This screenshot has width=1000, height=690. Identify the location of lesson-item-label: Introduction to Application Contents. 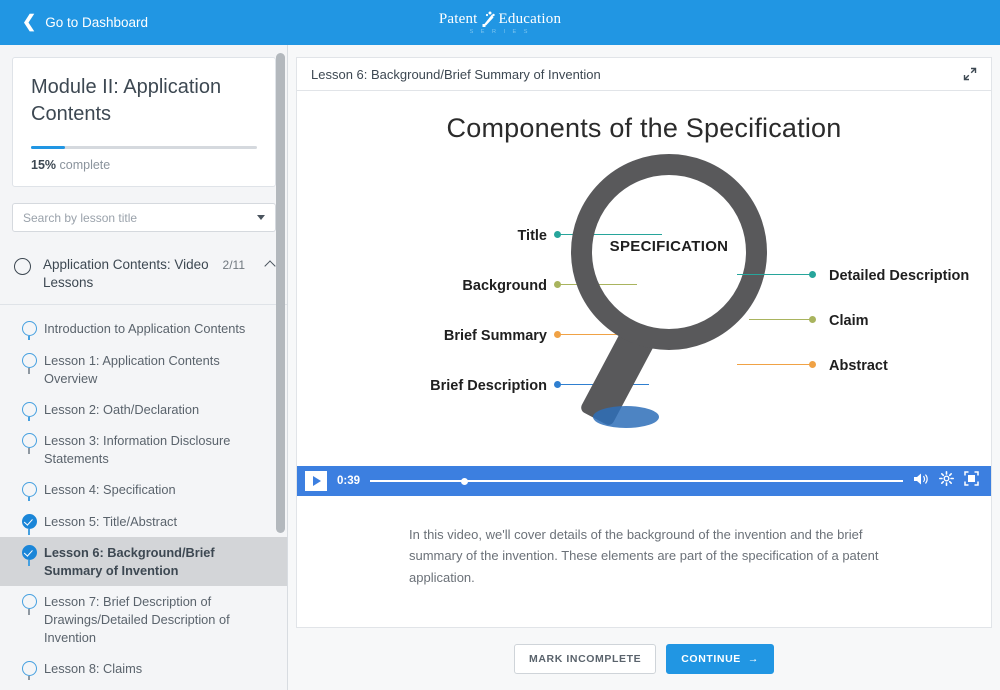
(145, 329).